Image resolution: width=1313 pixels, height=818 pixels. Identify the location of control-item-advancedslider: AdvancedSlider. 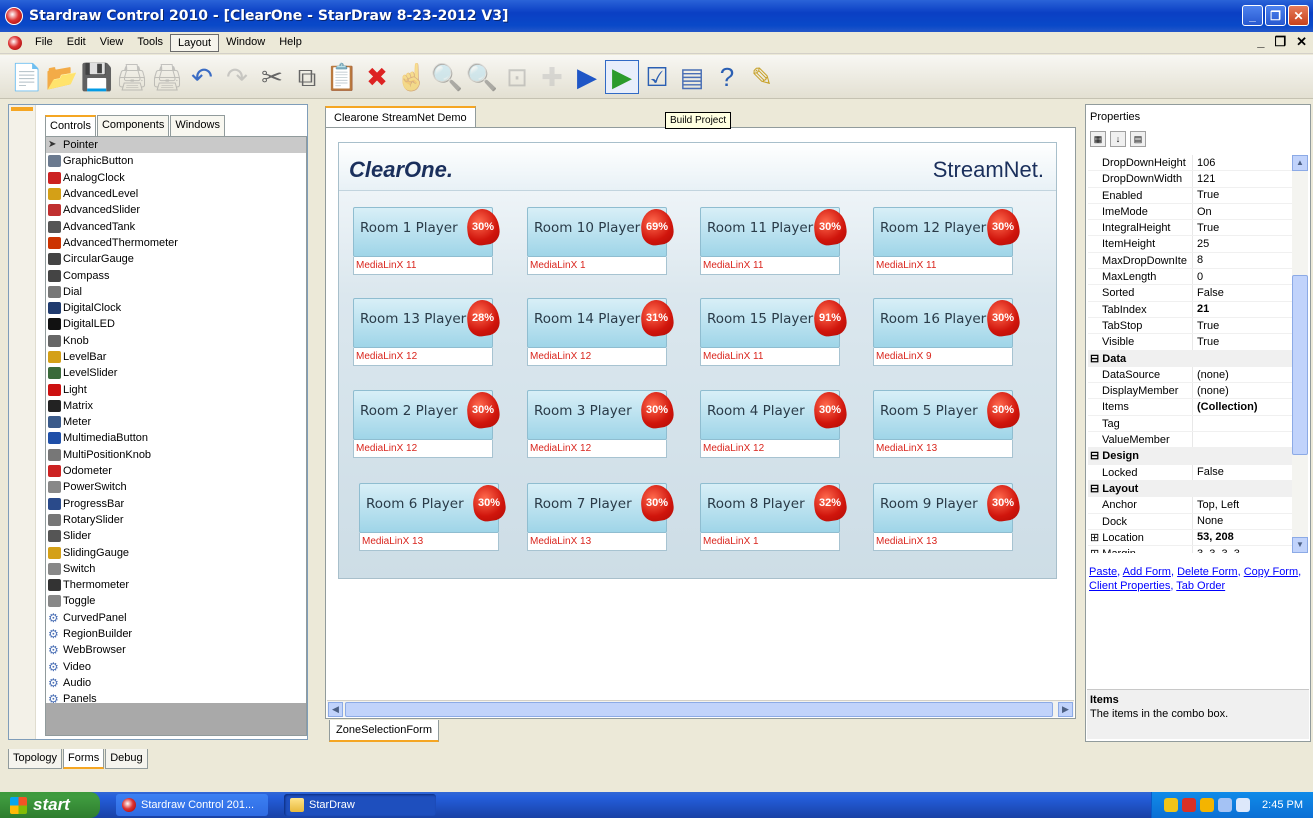
(176, 210).